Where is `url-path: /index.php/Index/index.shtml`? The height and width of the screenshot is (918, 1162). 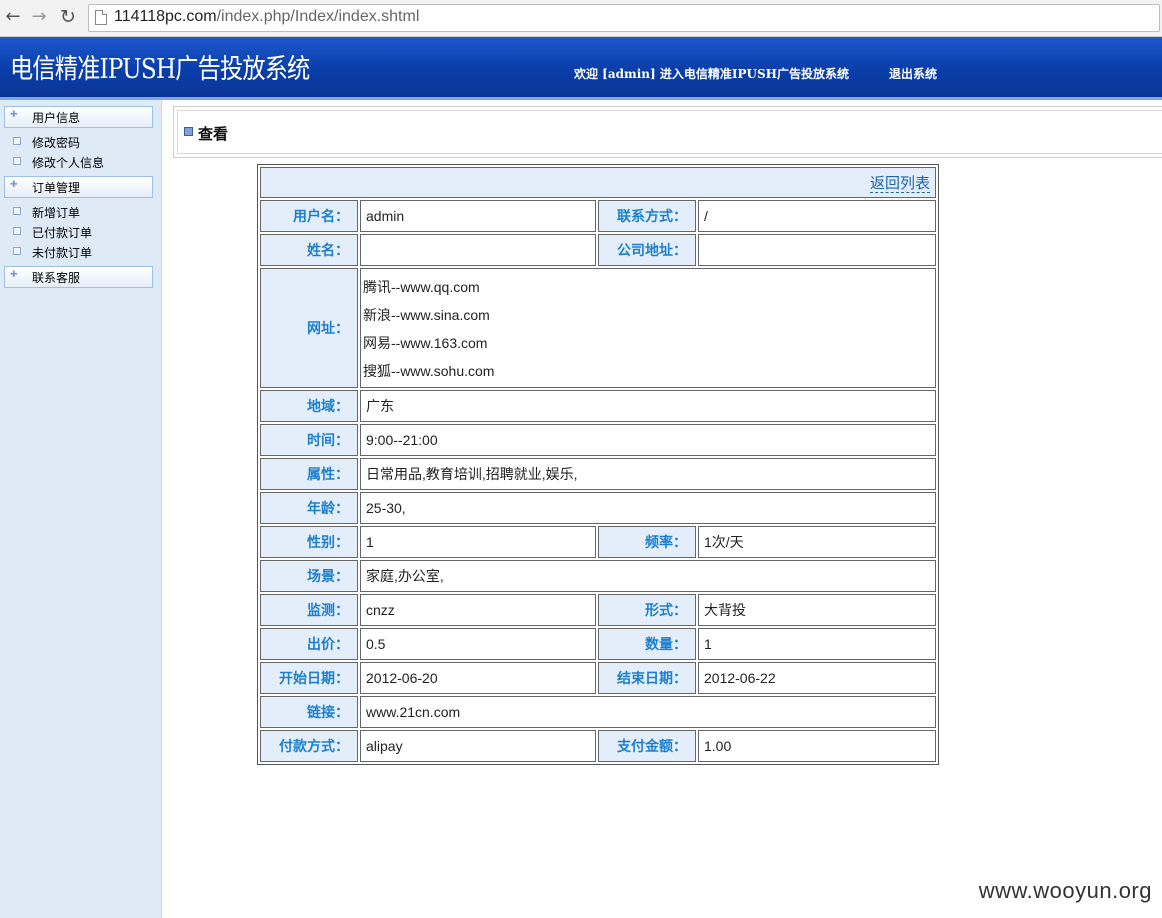 url-path: /index.php/Index/index.shtml is located at coordinates (318, 16).